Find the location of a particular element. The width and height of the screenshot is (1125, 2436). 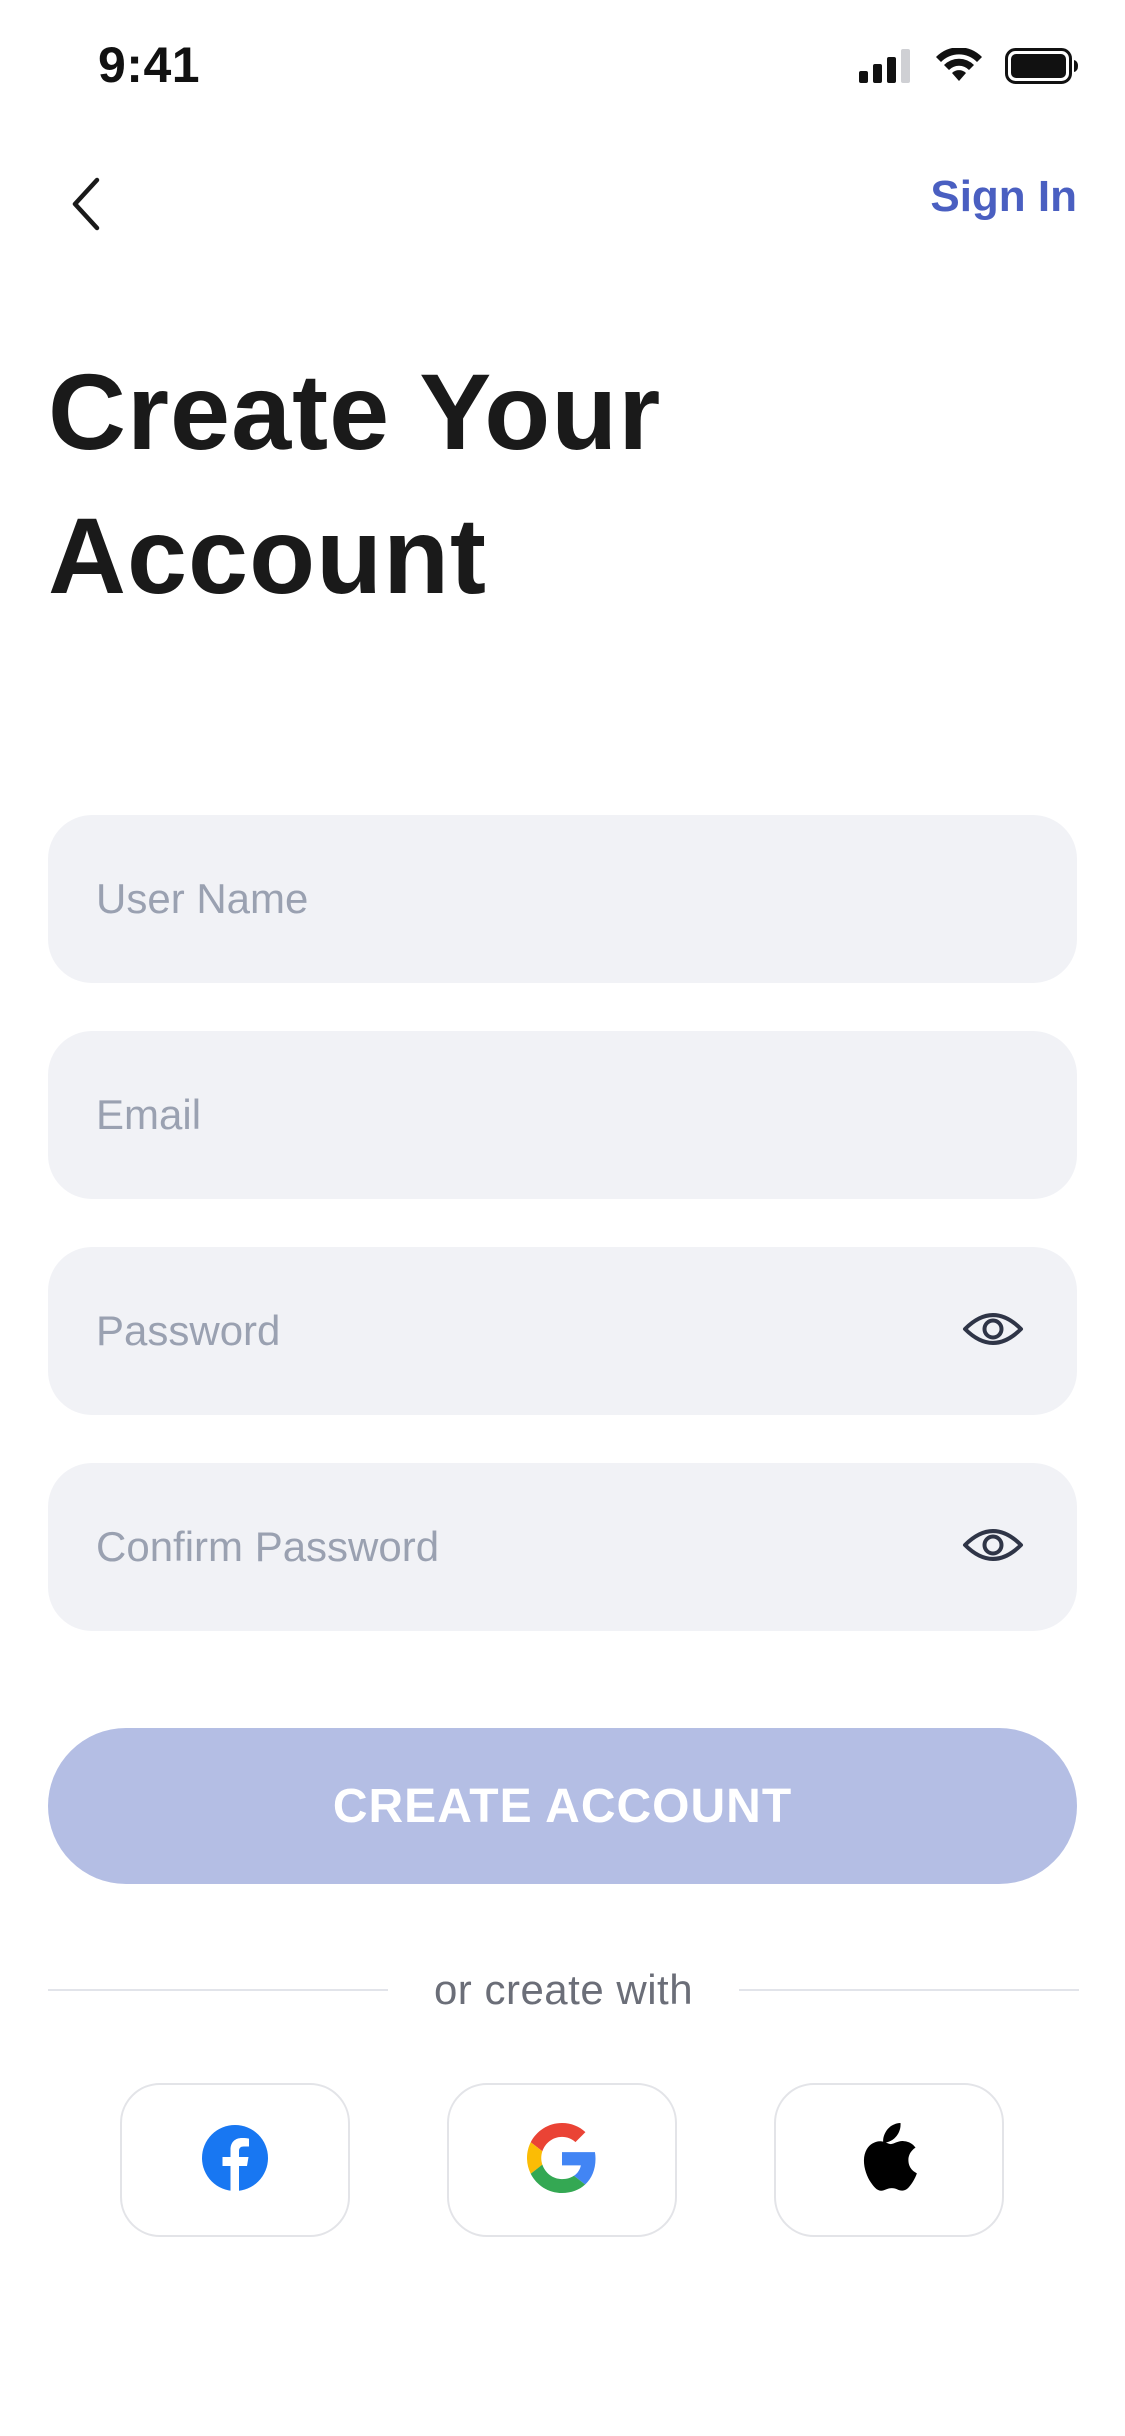

facebook-signup-button is located at coordinates (235, 2160).